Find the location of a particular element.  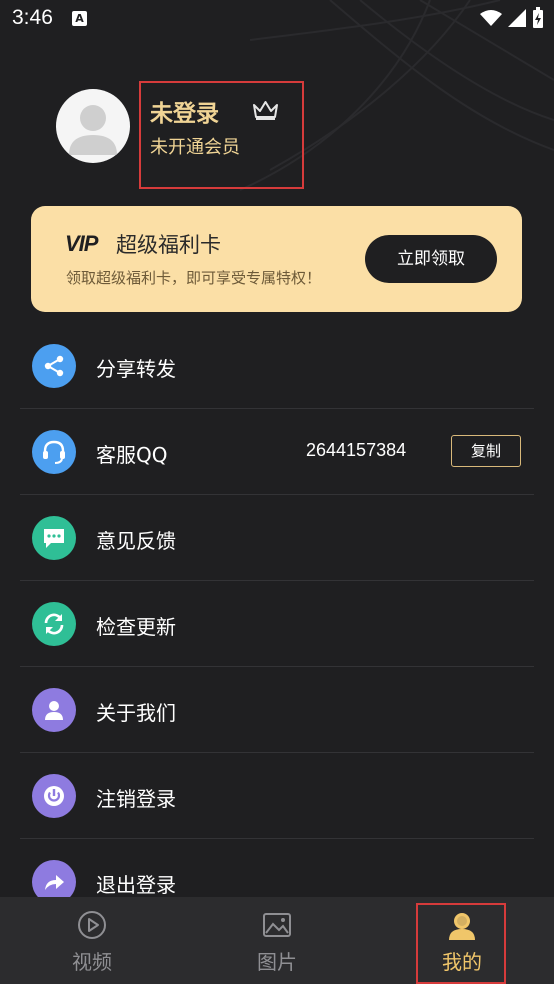

member-status: 未开通会员 is located at coordinates (195, 147).